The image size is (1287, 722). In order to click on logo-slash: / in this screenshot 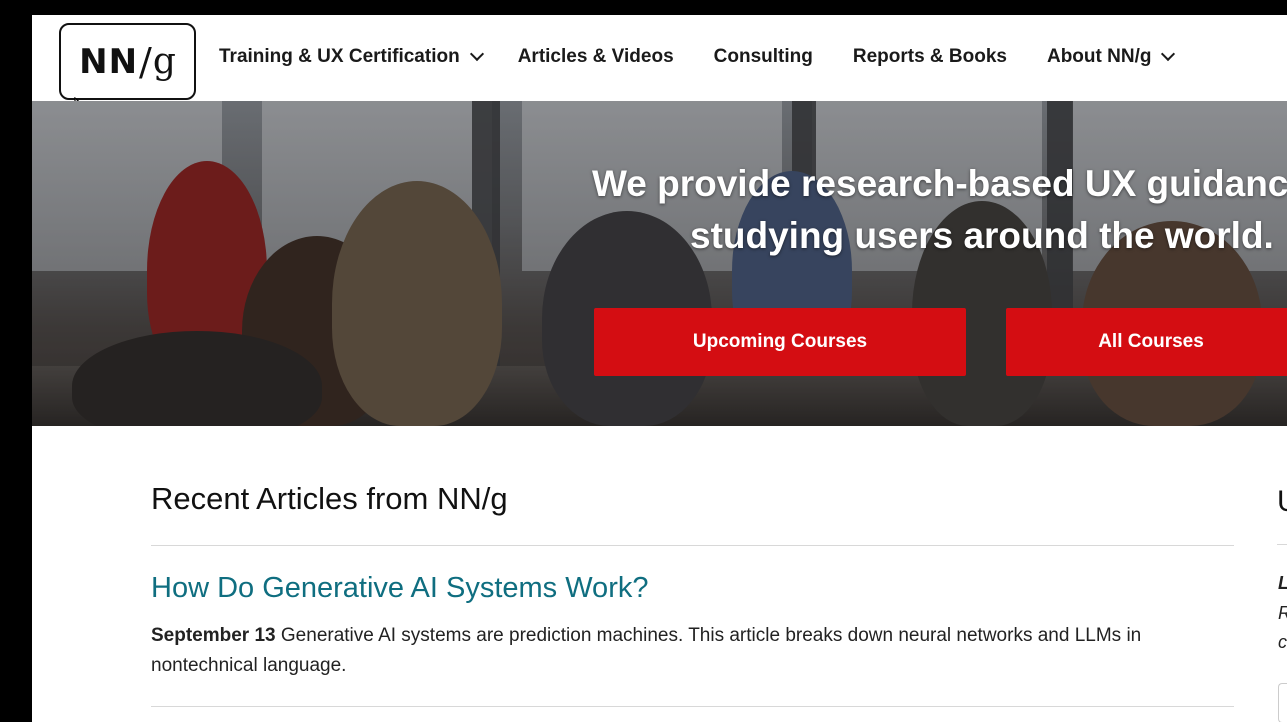, I will do `click(145, 61)`.